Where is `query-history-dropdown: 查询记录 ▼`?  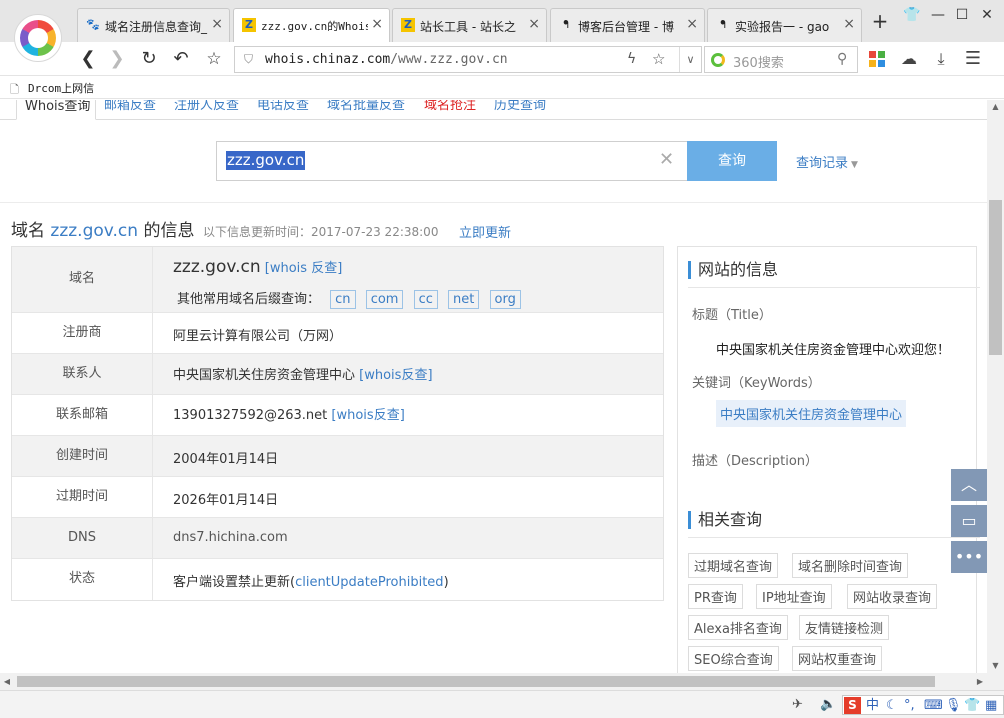 query-history-dropdown: 查询记录 ▼ is located at coordinates (827, 161).